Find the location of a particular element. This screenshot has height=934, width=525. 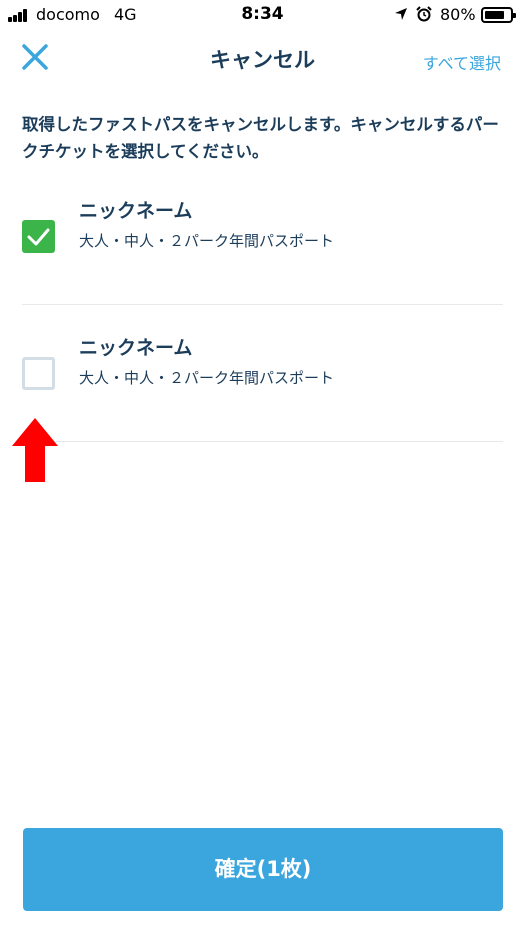

checkmark-icon is located at coordinates (38, 237).